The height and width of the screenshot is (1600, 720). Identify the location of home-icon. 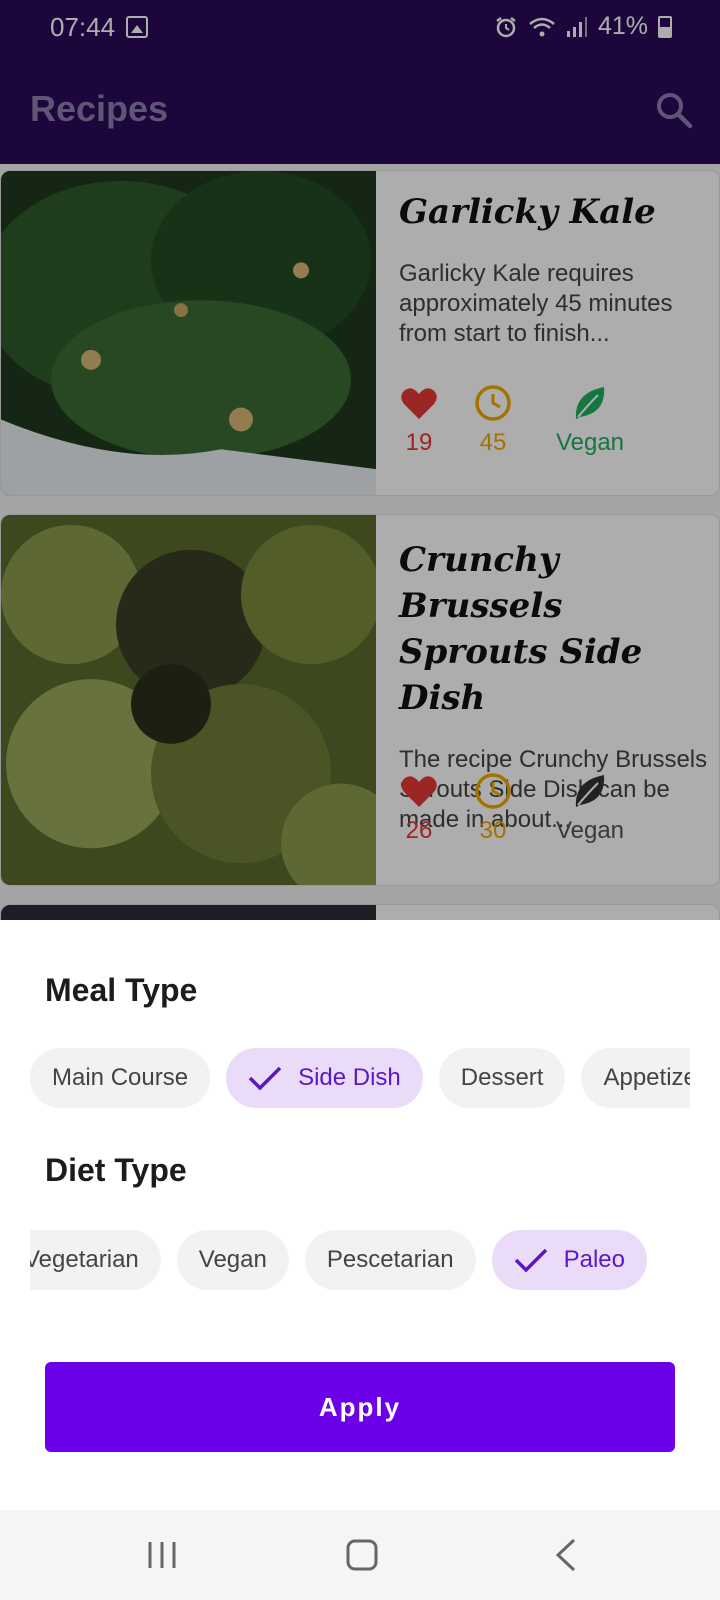
(362, 1555).